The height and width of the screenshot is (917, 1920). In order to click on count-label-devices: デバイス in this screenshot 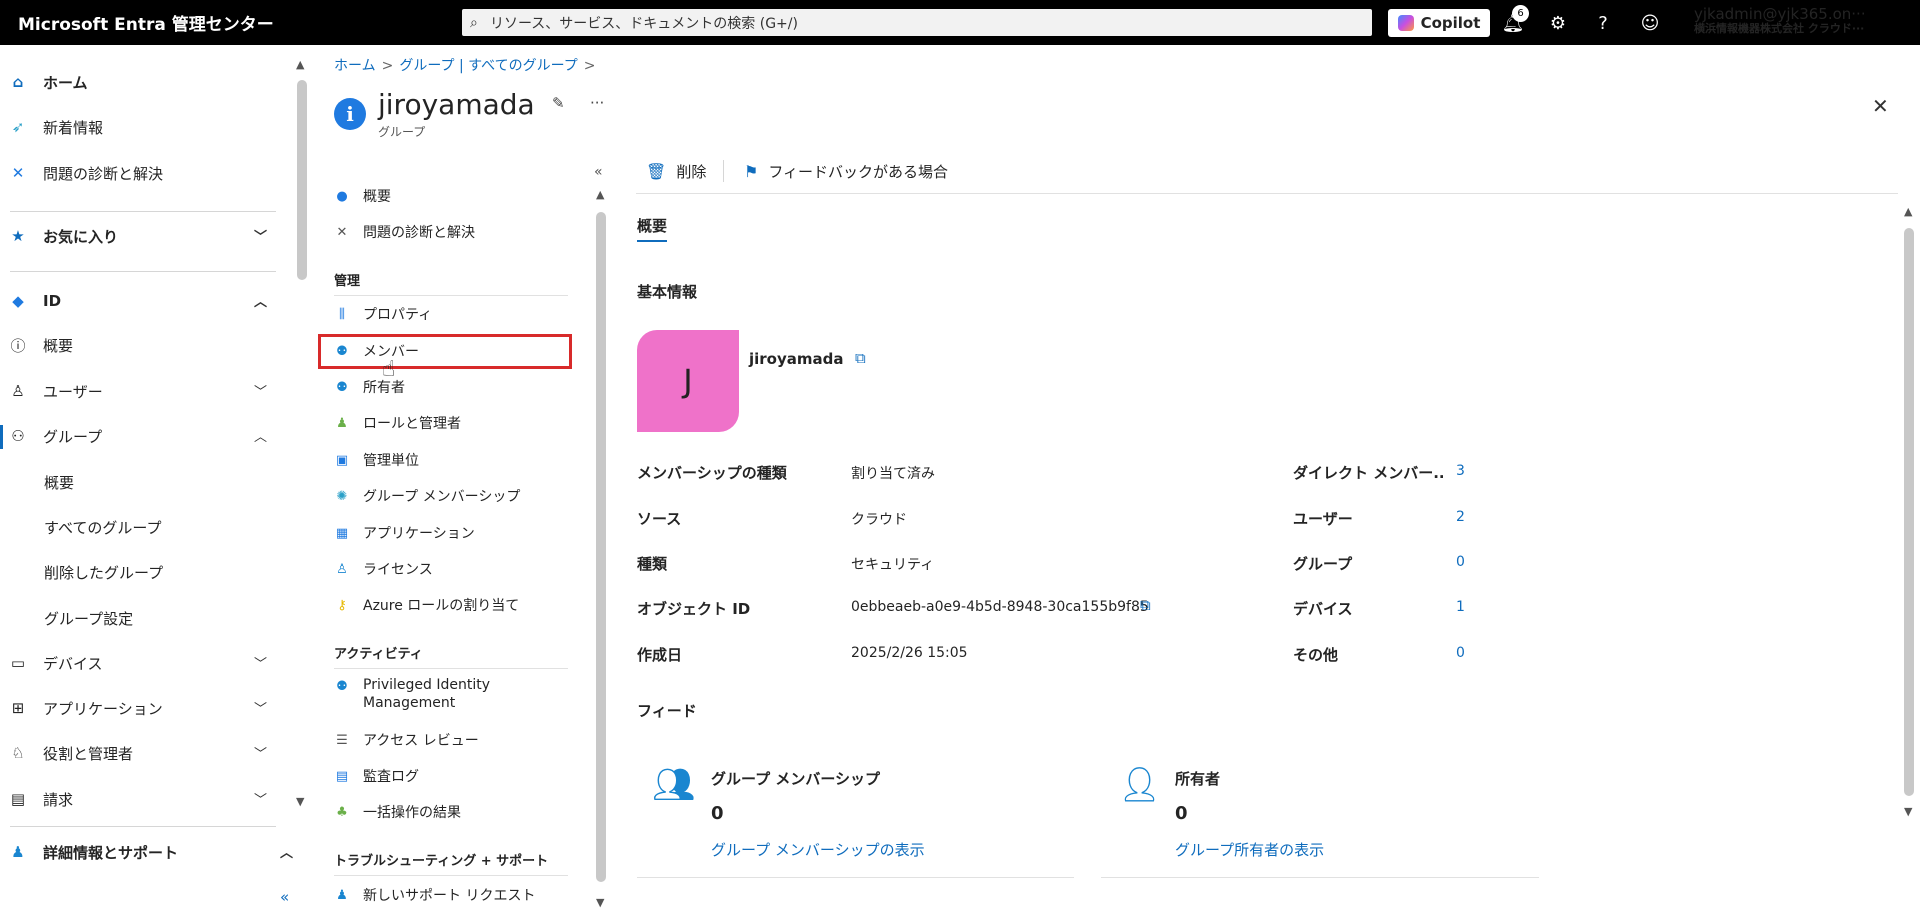, I will do `click(1323, 609)`.